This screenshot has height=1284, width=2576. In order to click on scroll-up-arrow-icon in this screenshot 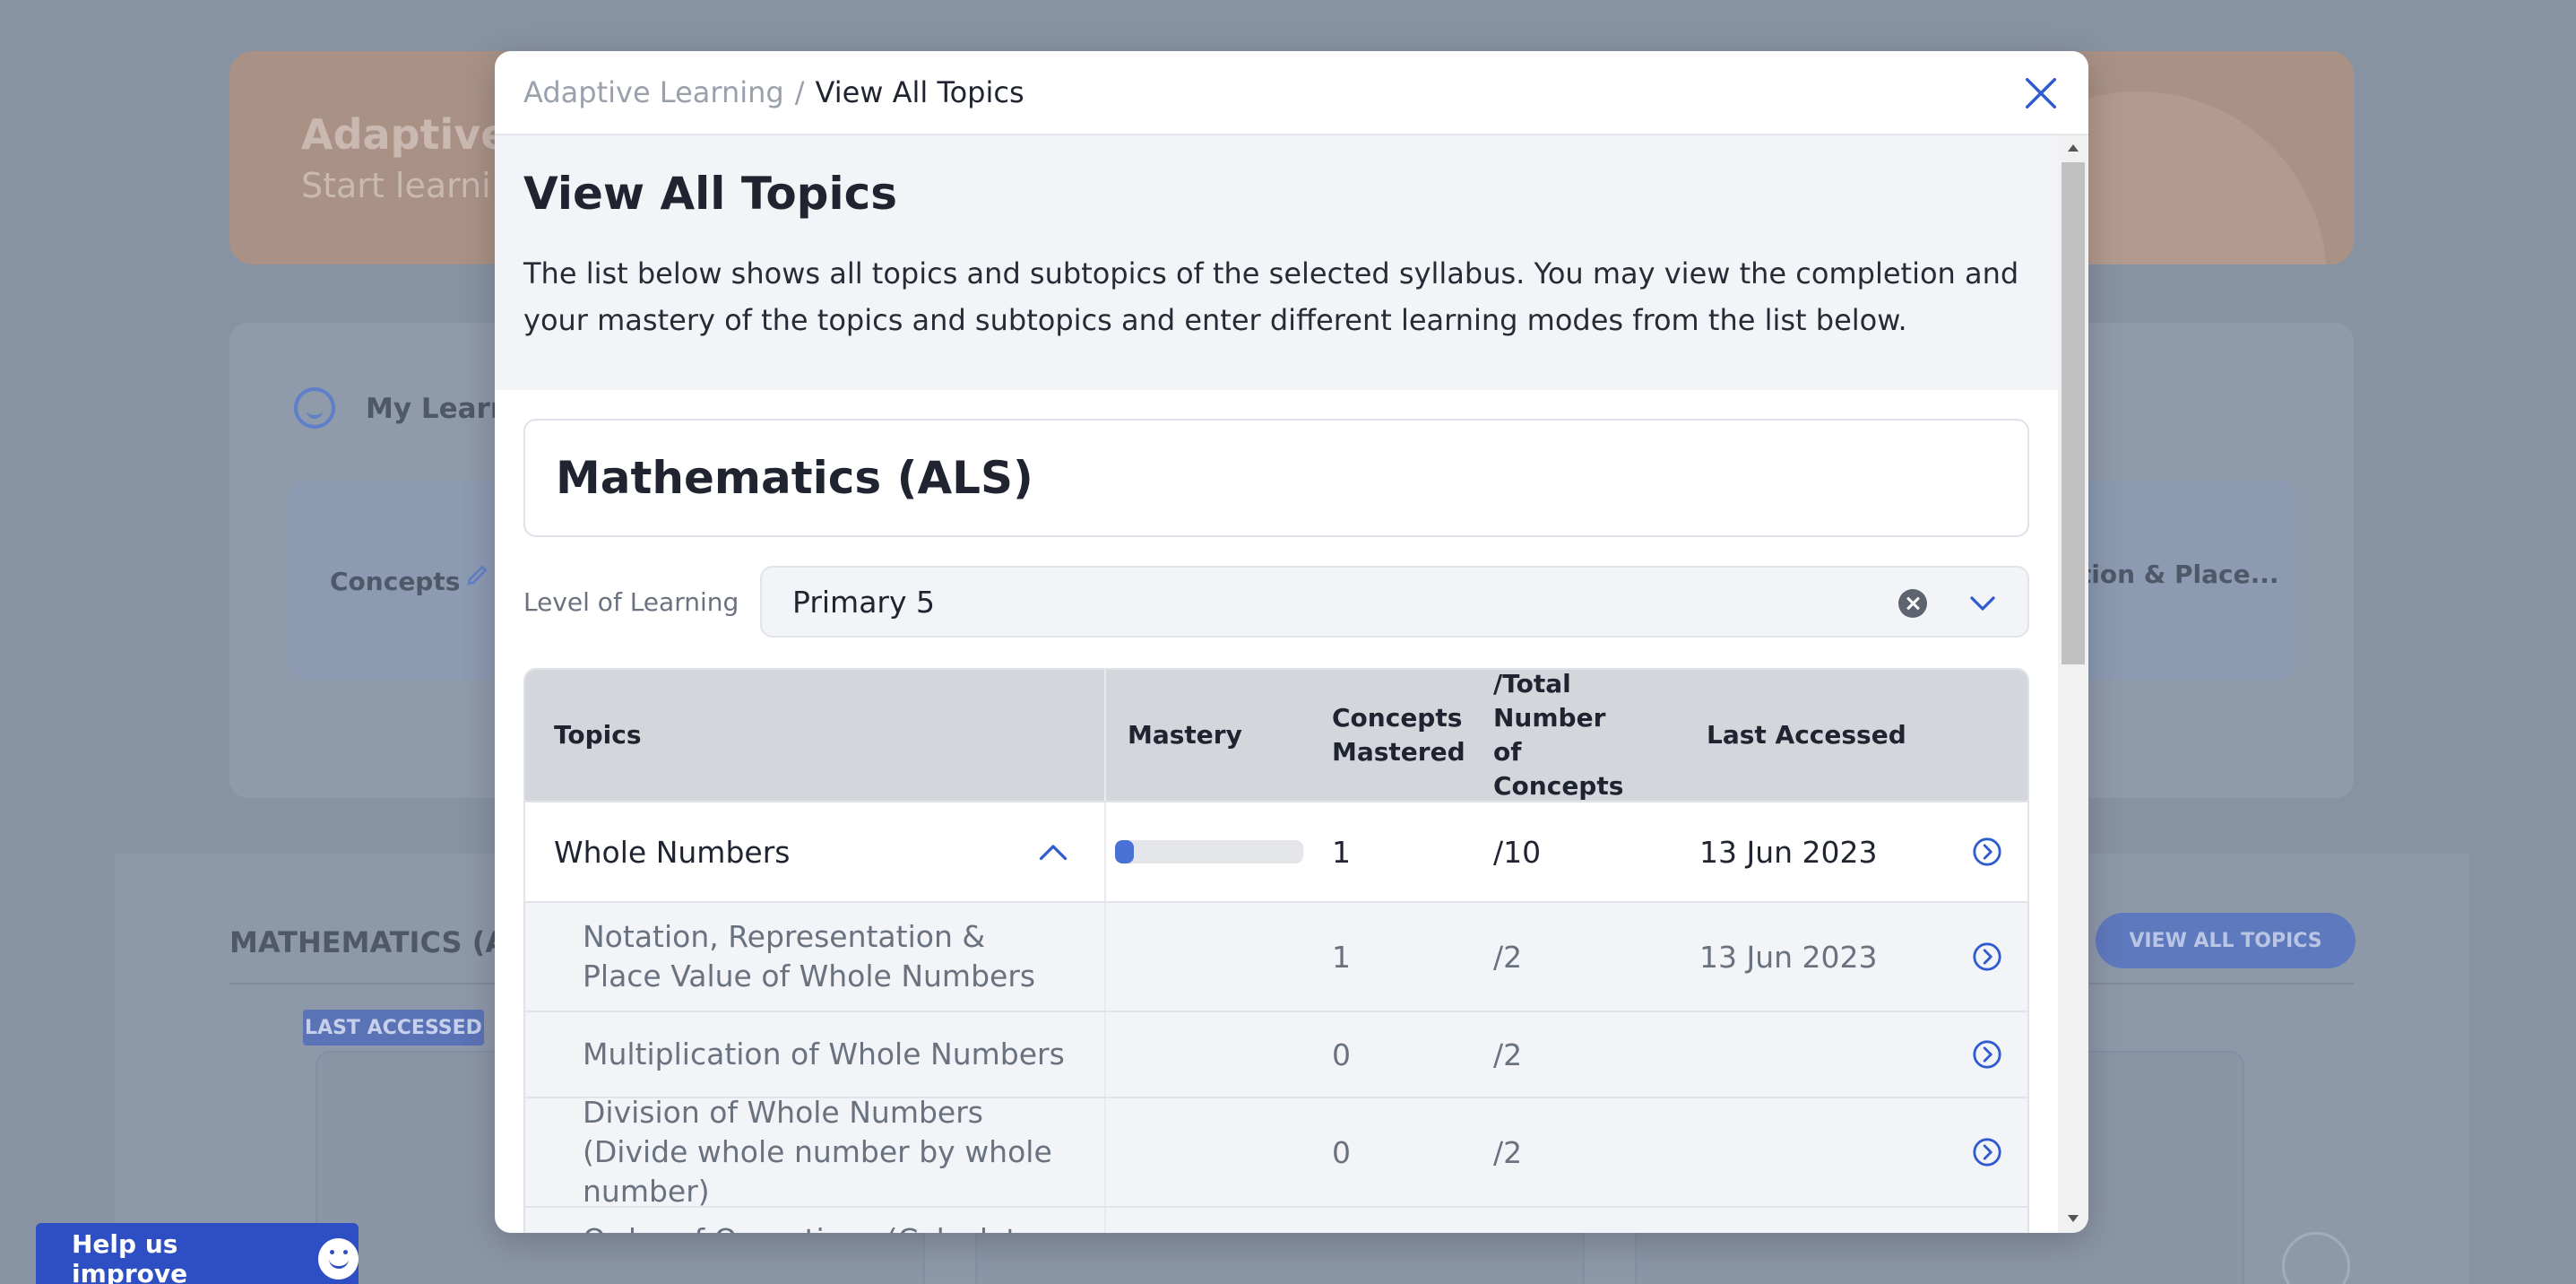, I will do `click(2073, 148)`.